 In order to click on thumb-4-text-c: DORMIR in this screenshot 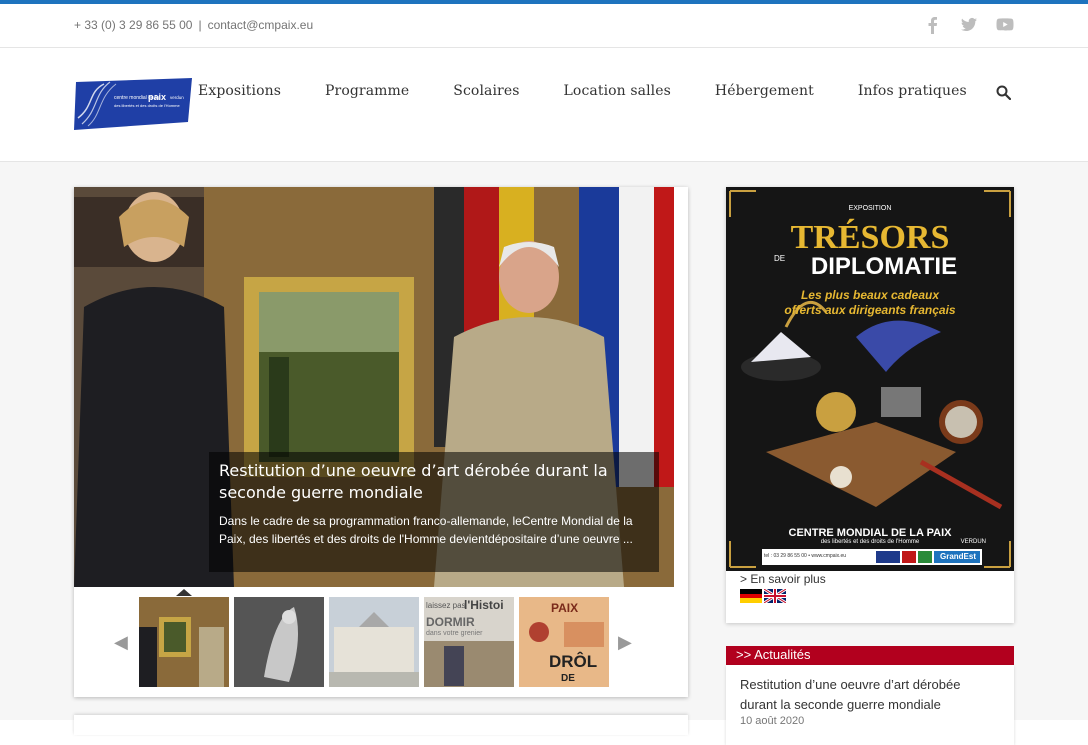, I will do `click(450, 622)`.